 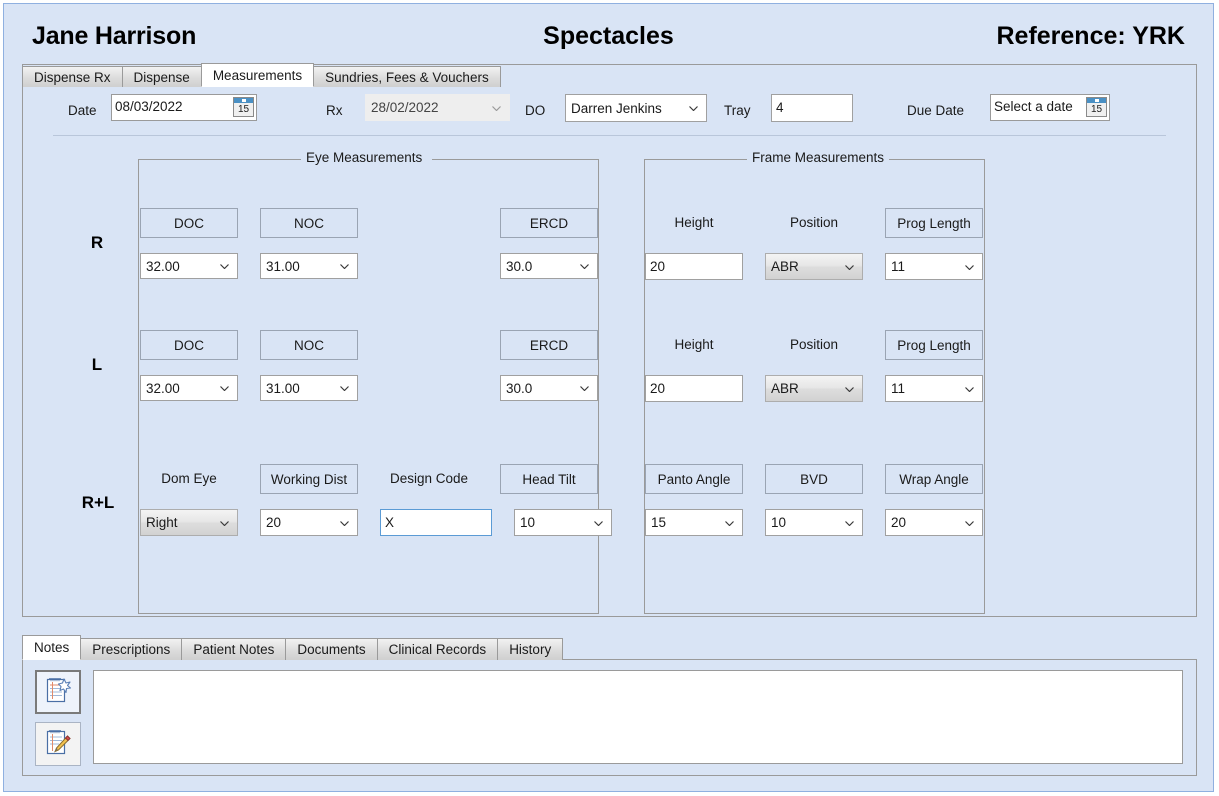 What do you see at coordinates (814, 522) in the screenshot?
I see `bvd-dropdown: 10` at bounding box center [814, 522].